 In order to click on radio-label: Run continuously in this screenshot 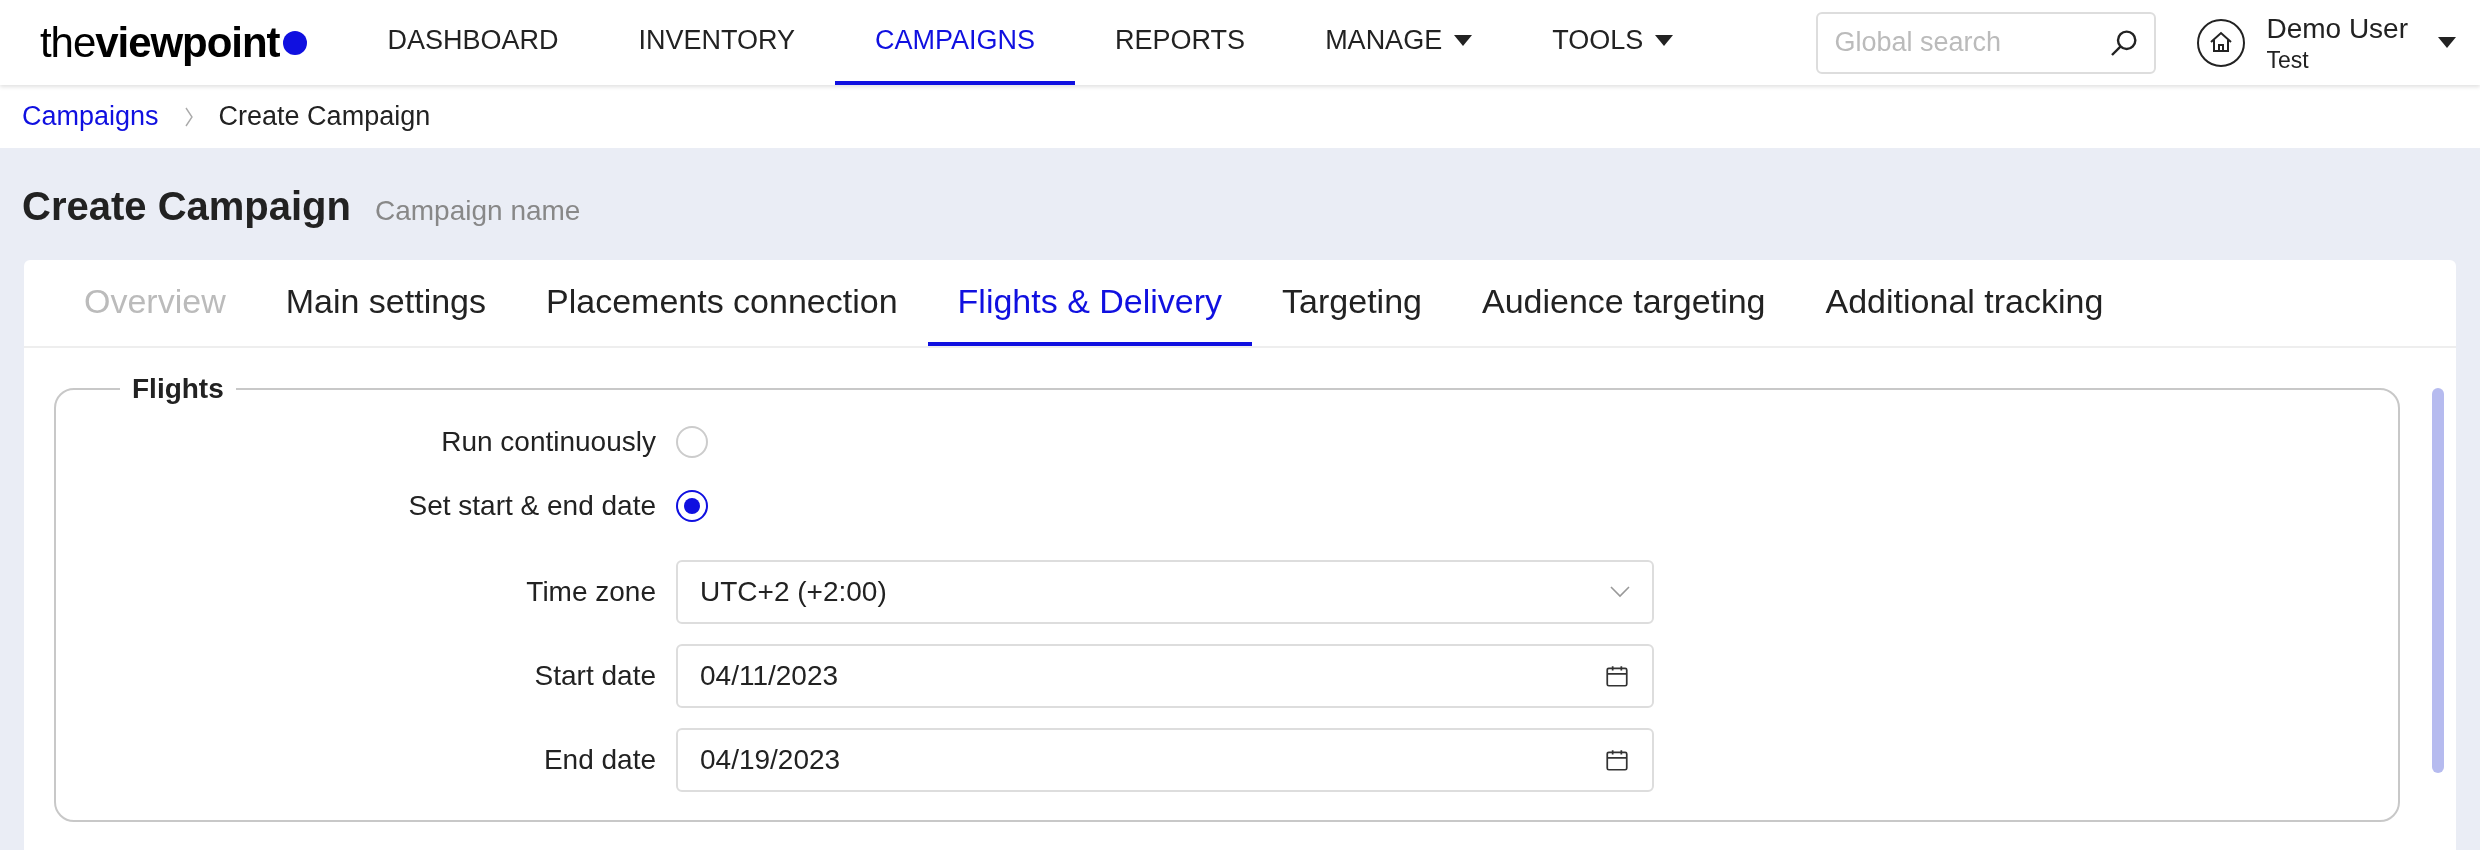, I will do `click(548, 442)`.